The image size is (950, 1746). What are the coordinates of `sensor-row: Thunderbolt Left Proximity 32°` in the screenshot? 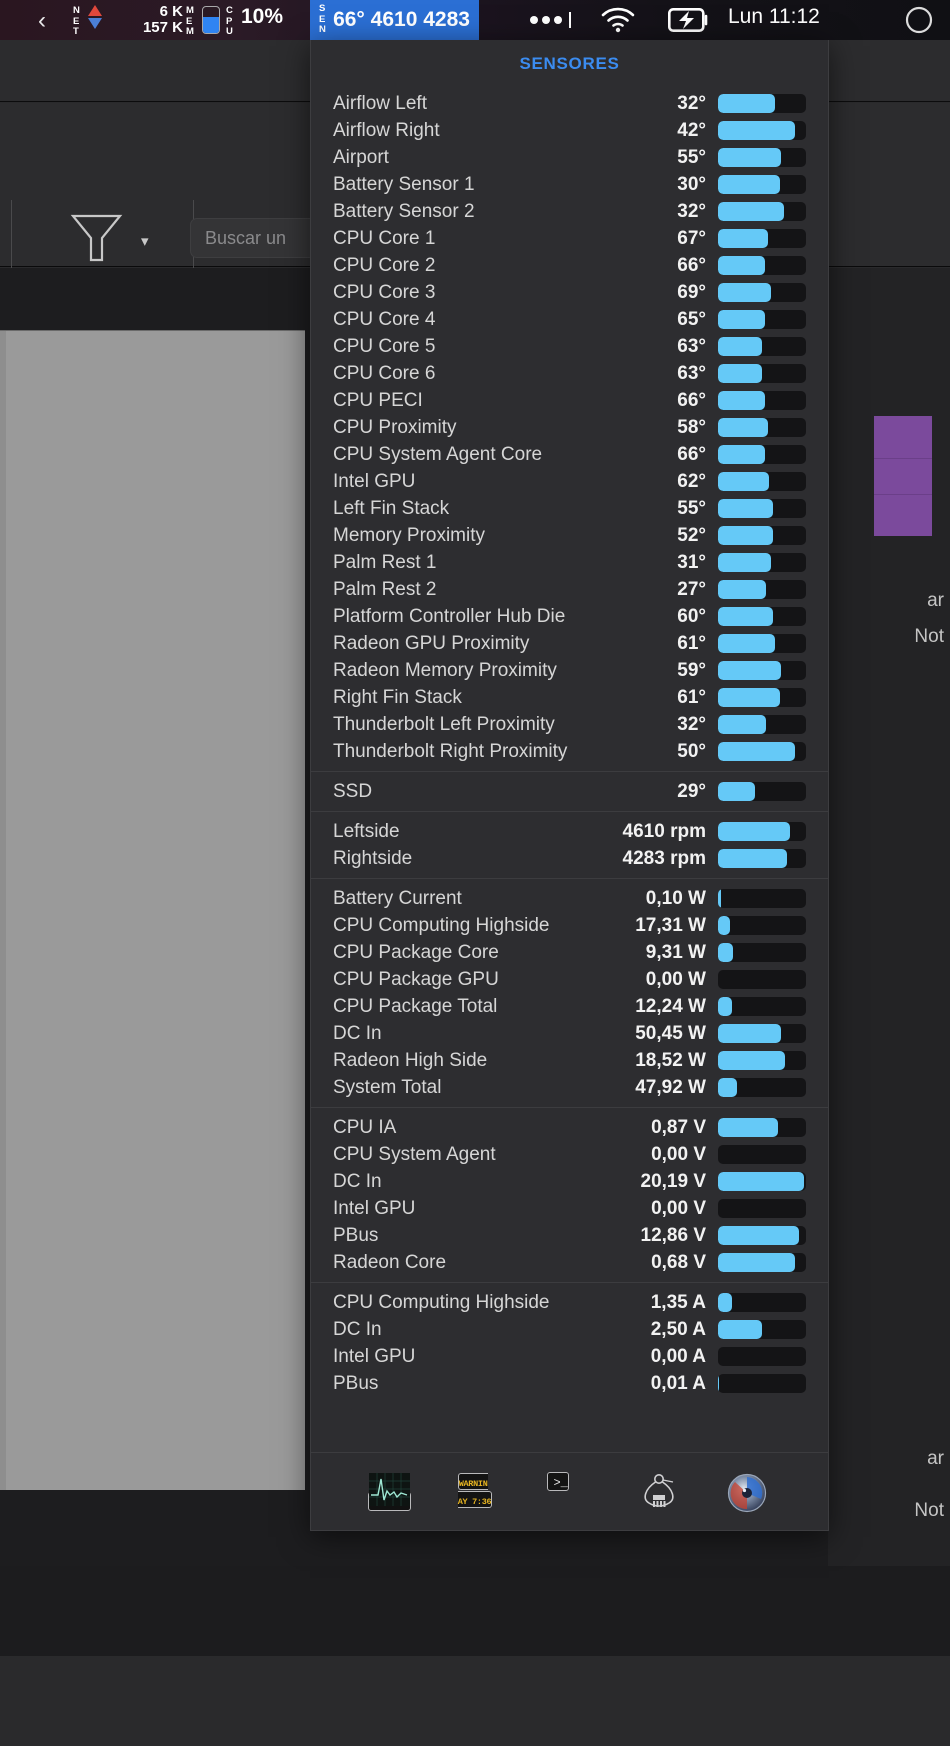 It's located at (569, 724).